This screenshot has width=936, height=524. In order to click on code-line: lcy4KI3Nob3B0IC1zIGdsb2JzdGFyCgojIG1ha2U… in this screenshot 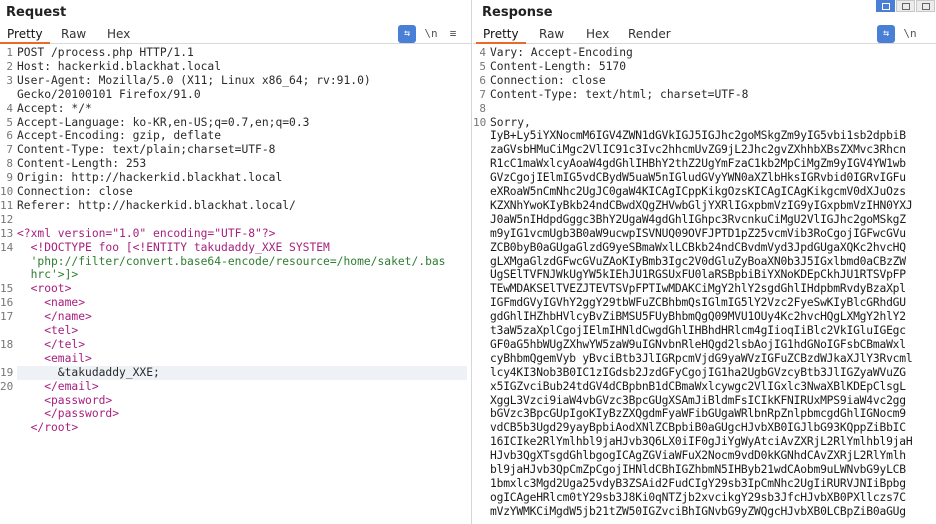, I will do `click(711, 373)`.